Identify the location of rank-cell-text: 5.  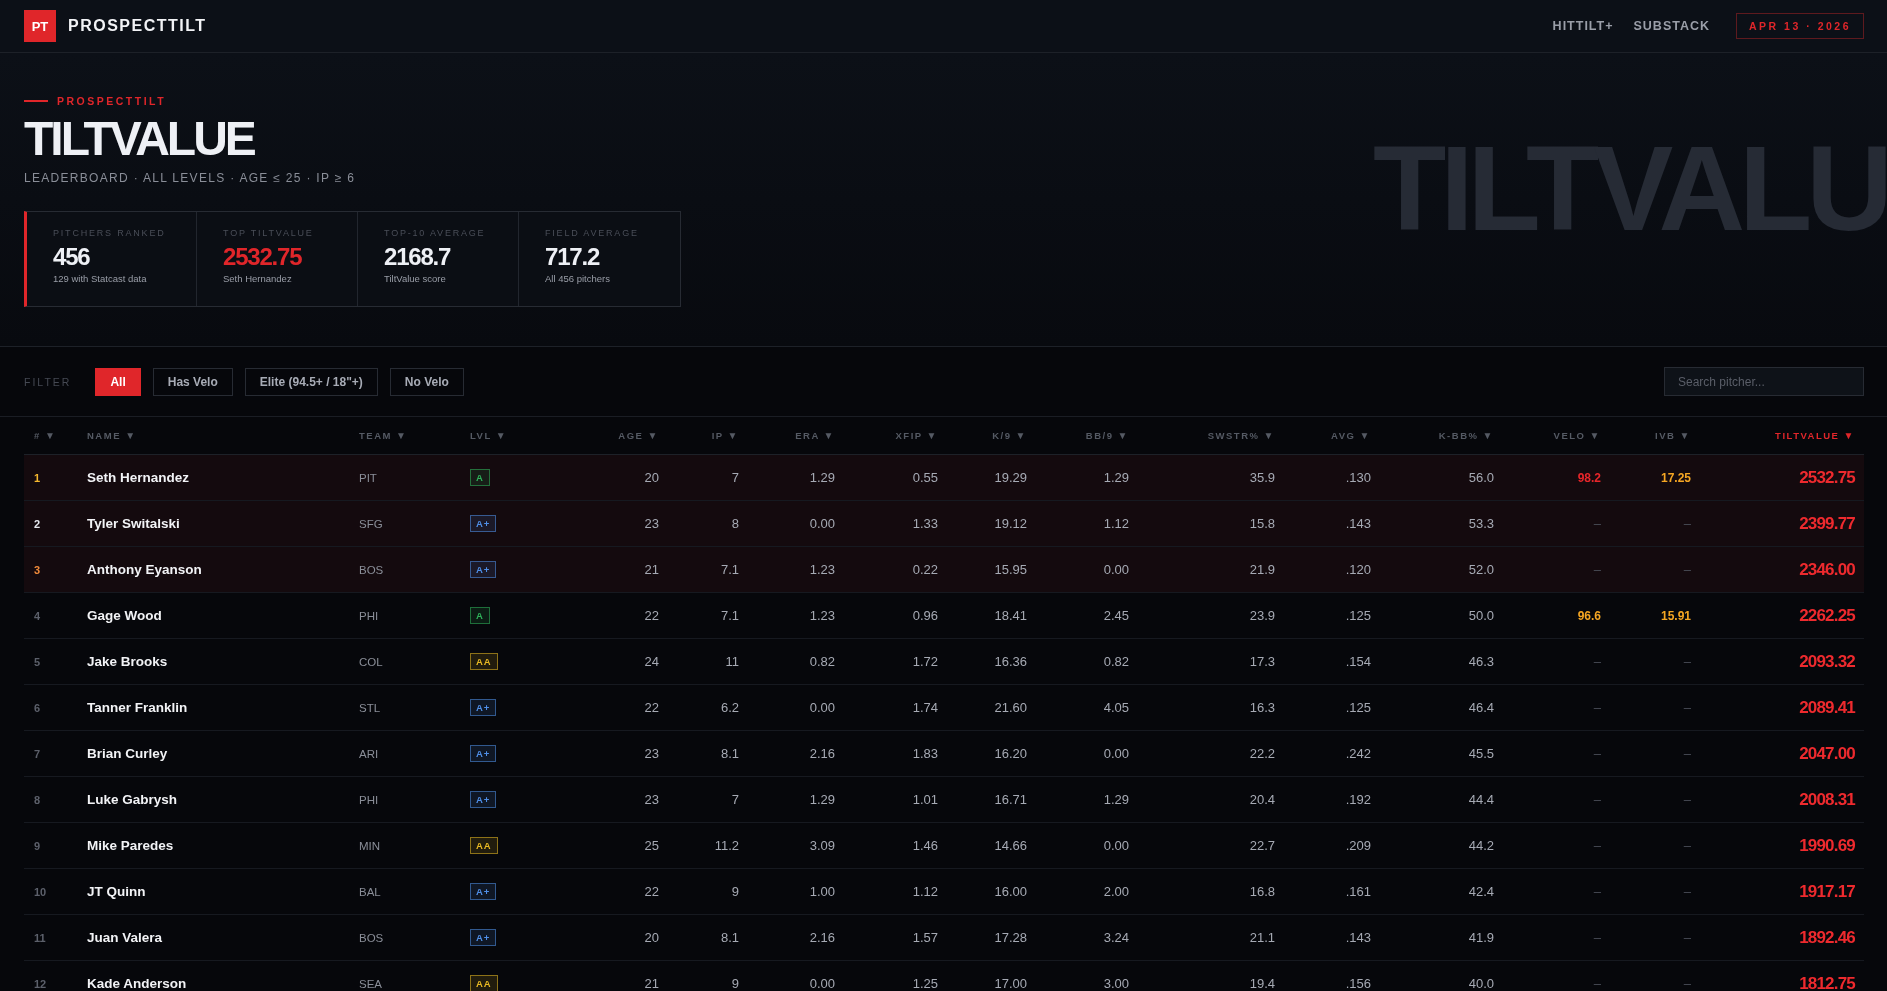
(37, 661).